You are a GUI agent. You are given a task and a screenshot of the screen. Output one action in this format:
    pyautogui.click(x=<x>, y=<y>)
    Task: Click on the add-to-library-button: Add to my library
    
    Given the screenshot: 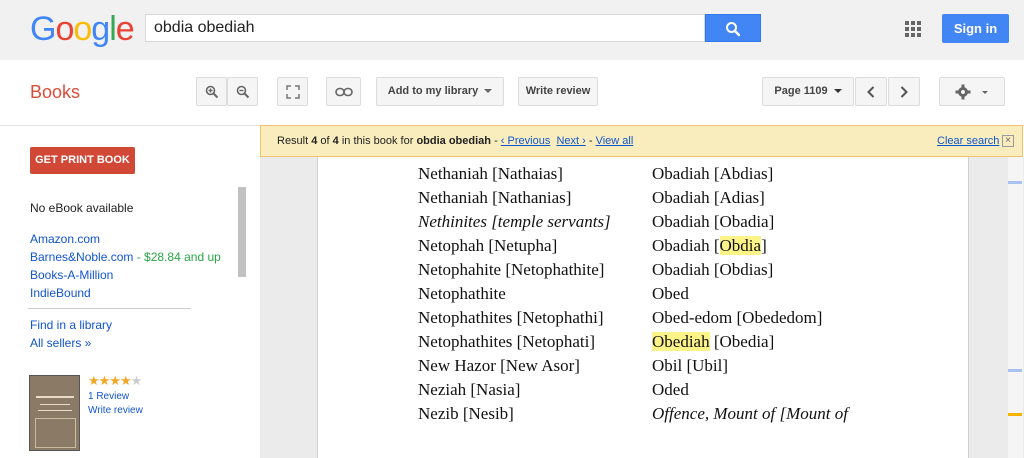 What is the action you would take?
    pyautogui.click(x=440, y=91)
    